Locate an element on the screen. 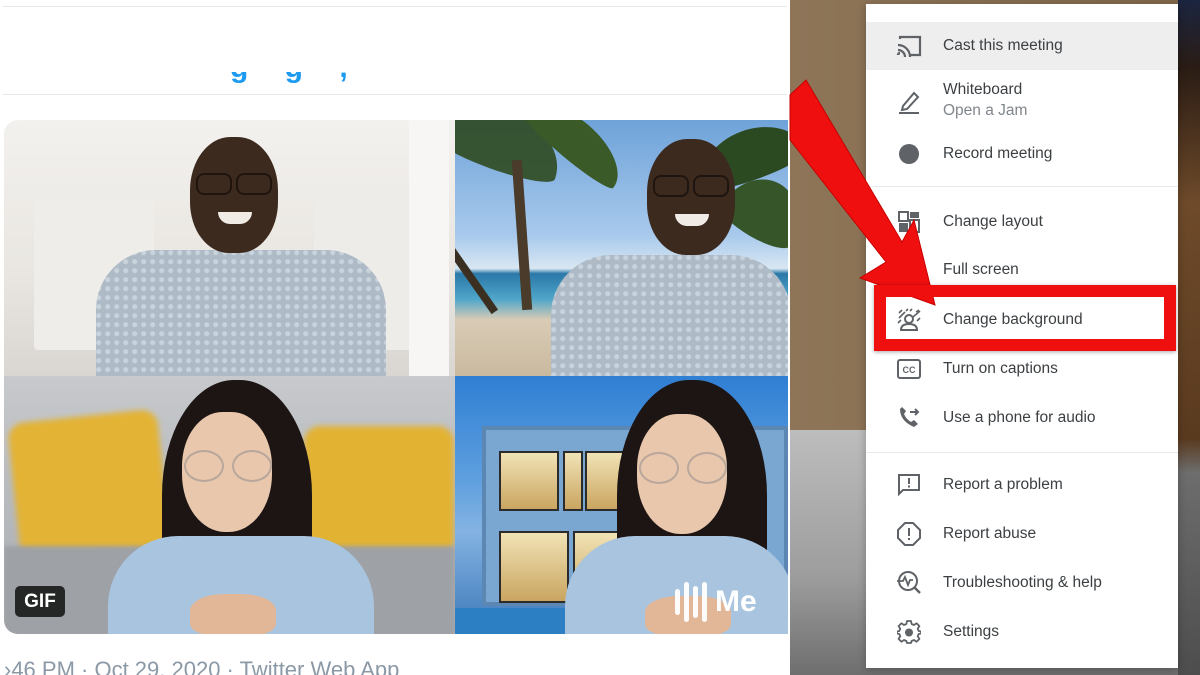  menu-item-label: Cast this meeting is located at coordinates (1003, 45).